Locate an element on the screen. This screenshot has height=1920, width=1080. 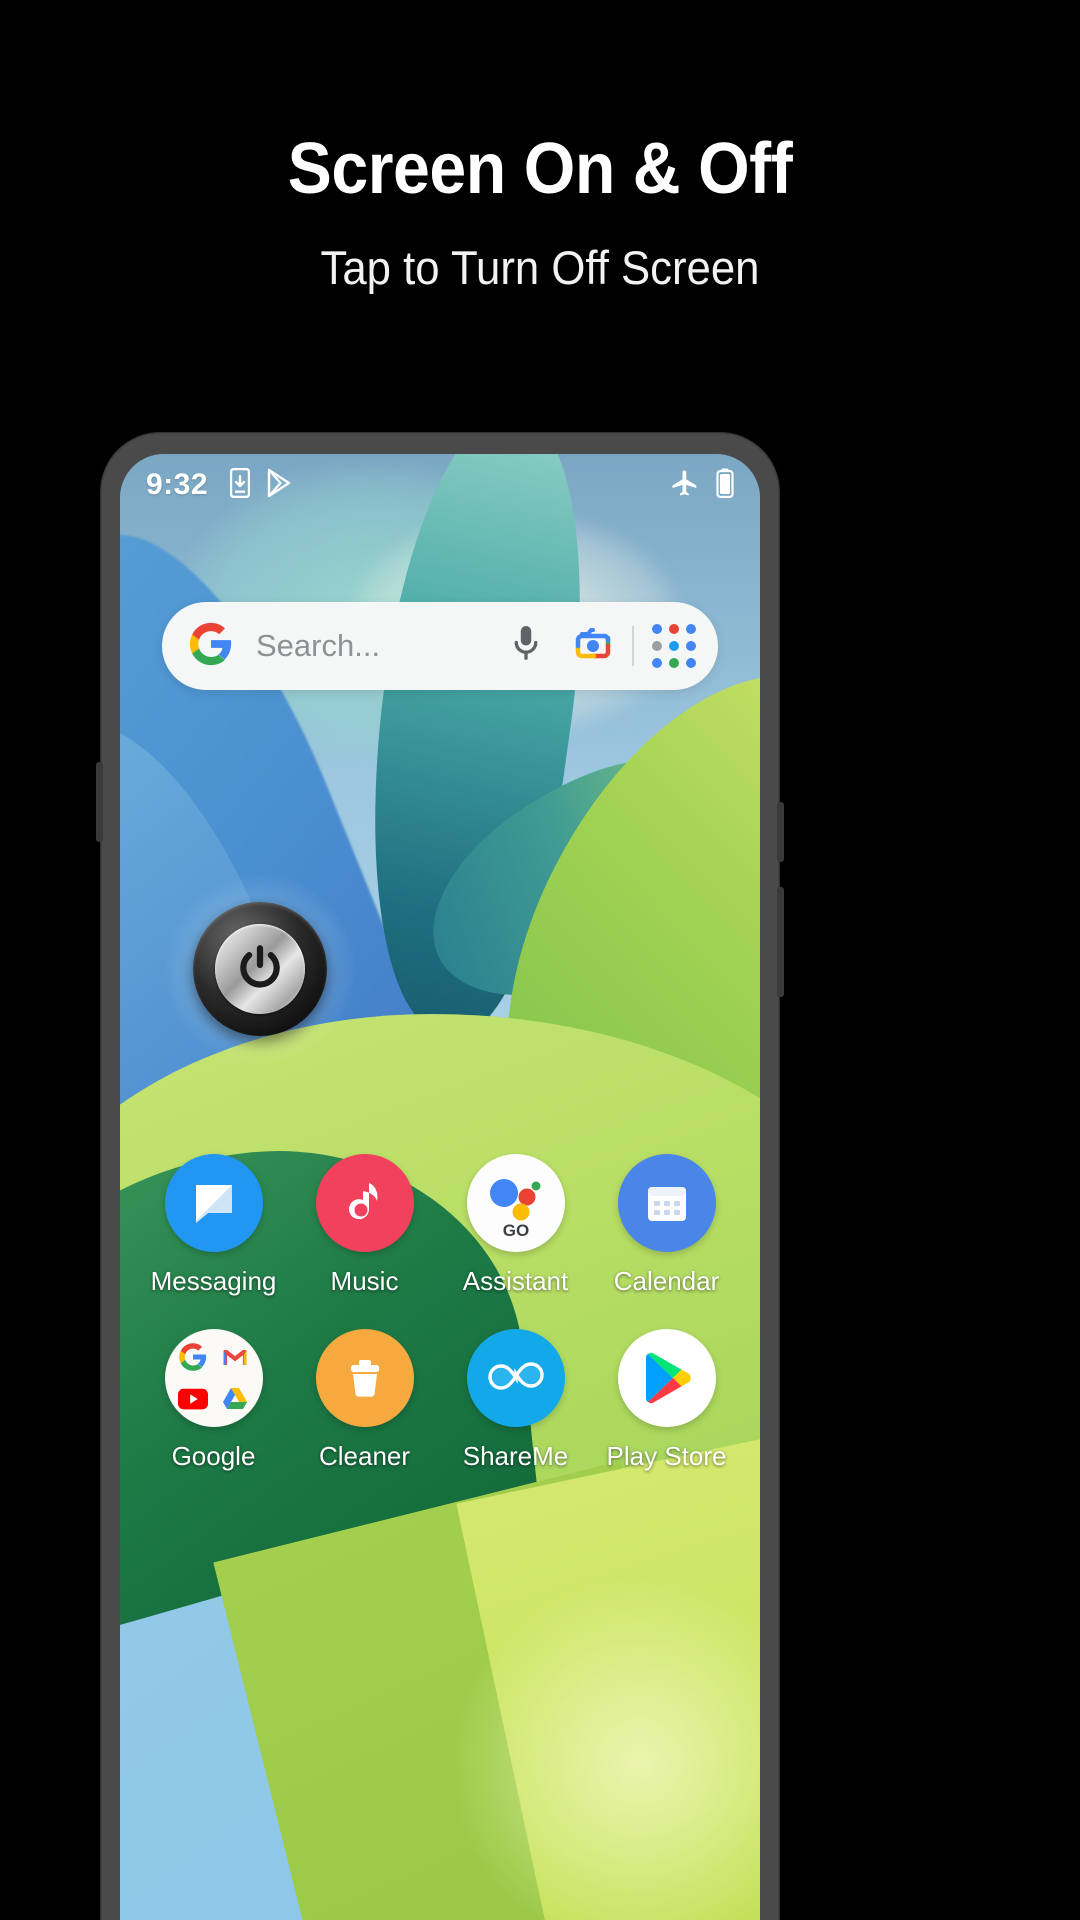
app-cleaner: Cleaner is located at coordinates (365, 1400).